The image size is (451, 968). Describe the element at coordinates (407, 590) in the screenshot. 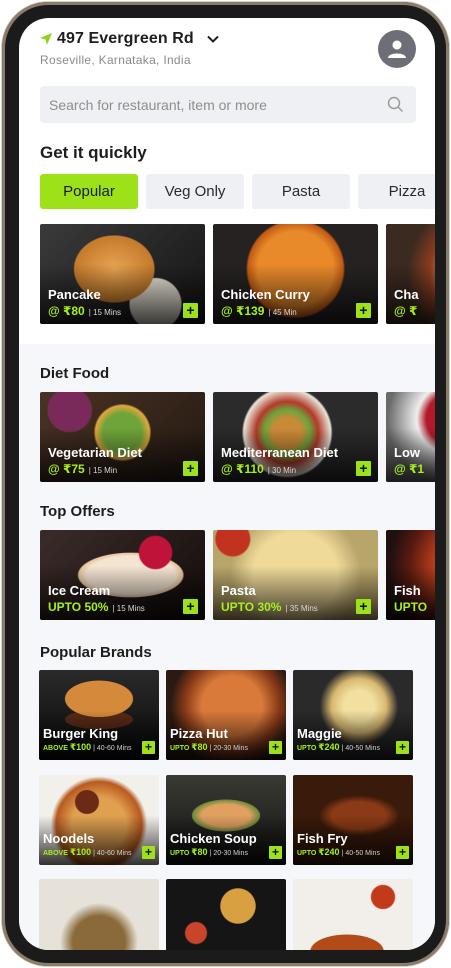

I see `card-title: Fish` at that location.